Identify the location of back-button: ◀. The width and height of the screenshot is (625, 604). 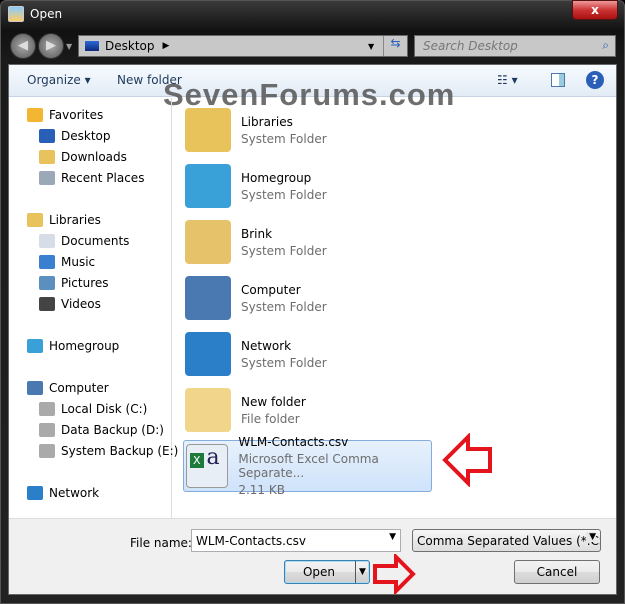
(23, 46).